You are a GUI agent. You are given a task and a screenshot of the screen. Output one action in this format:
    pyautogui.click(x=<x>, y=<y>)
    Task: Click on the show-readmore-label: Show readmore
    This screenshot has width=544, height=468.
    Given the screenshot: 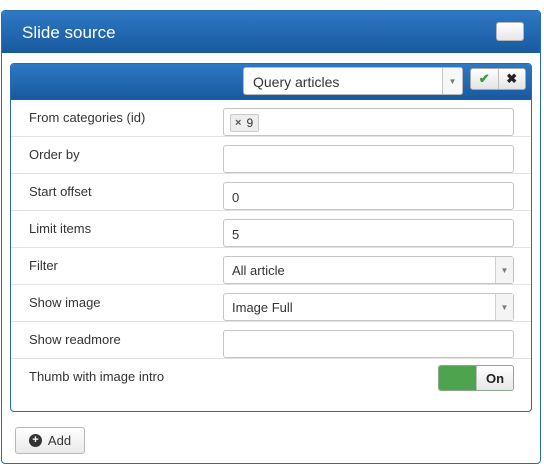 What is the action you would take?
    pyautogui.click(x=75, y=339)
    